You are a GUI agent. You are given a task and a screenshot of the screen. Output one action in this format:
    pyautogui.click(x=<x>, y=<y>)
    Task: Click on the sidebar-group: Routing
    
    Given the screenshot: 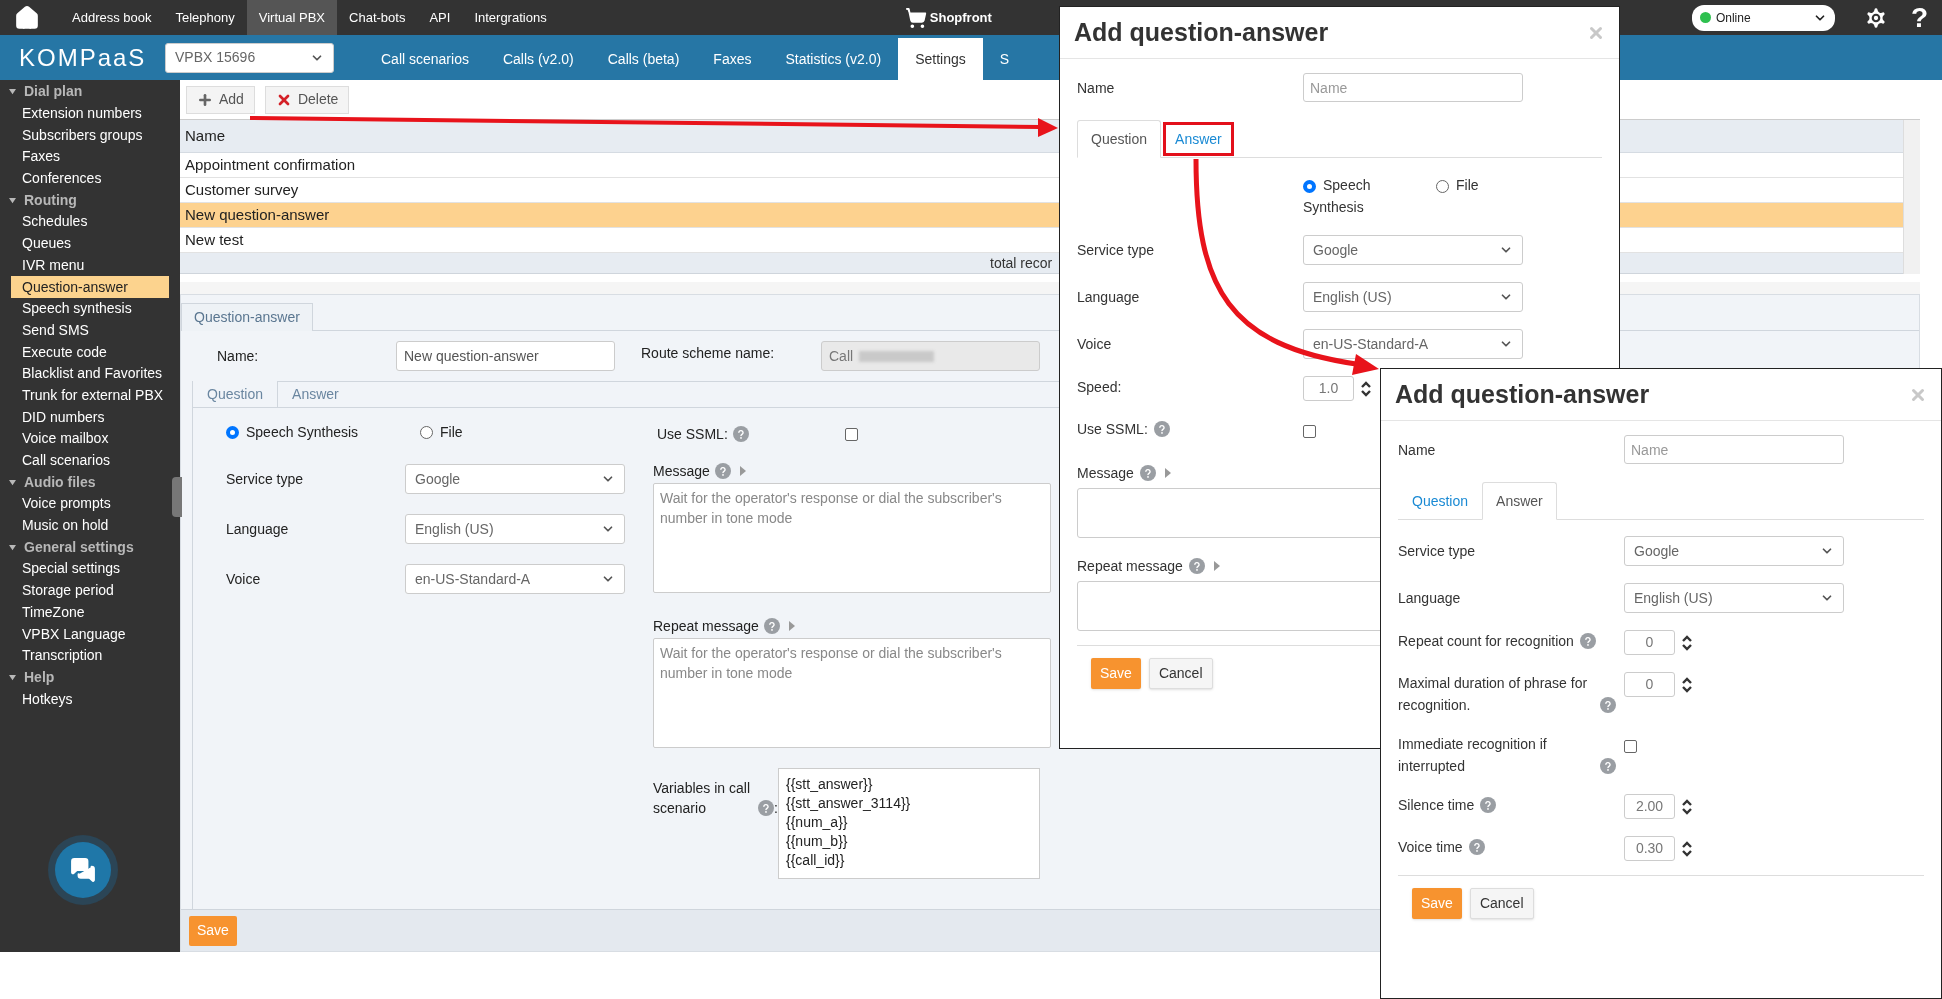 What is the action you would take?
    pyautogui.click(x=84, y=200)
    